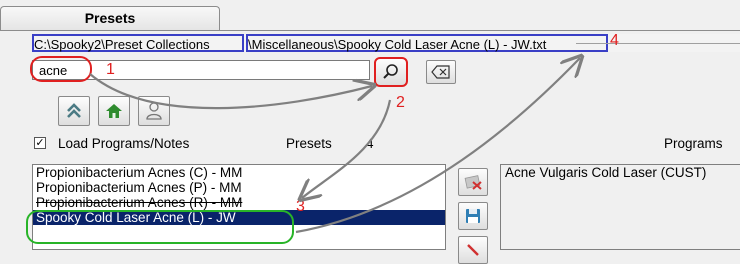  What do you see at coordinates (239, 217) in the screenshot?
I see `list-item-selected: Spooky Cold Laser Acne (L) - JW` at bounding box center [239, 217].